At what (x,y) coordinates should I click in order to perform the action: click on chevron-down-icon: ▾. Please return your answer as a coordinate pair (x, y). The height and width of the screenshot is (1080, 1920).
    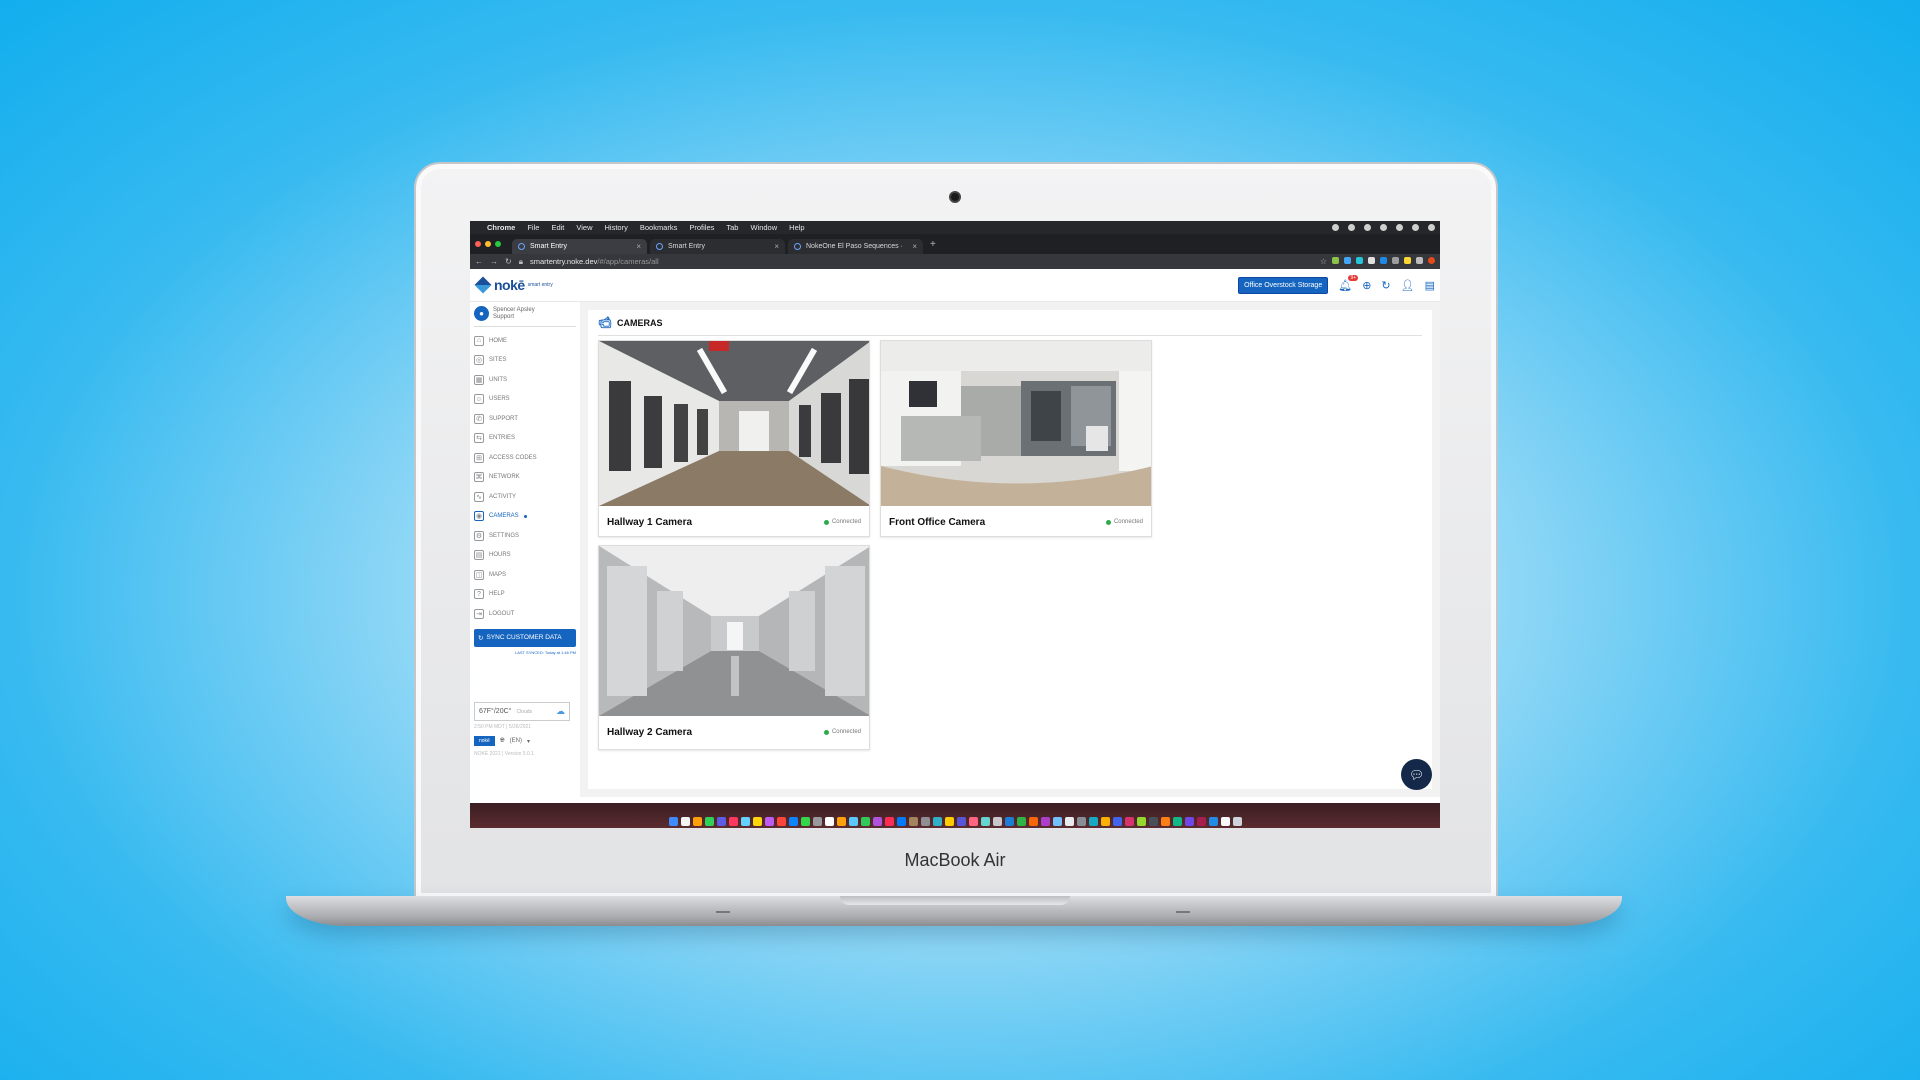
    Looking at the image, I should click on (528, 741).